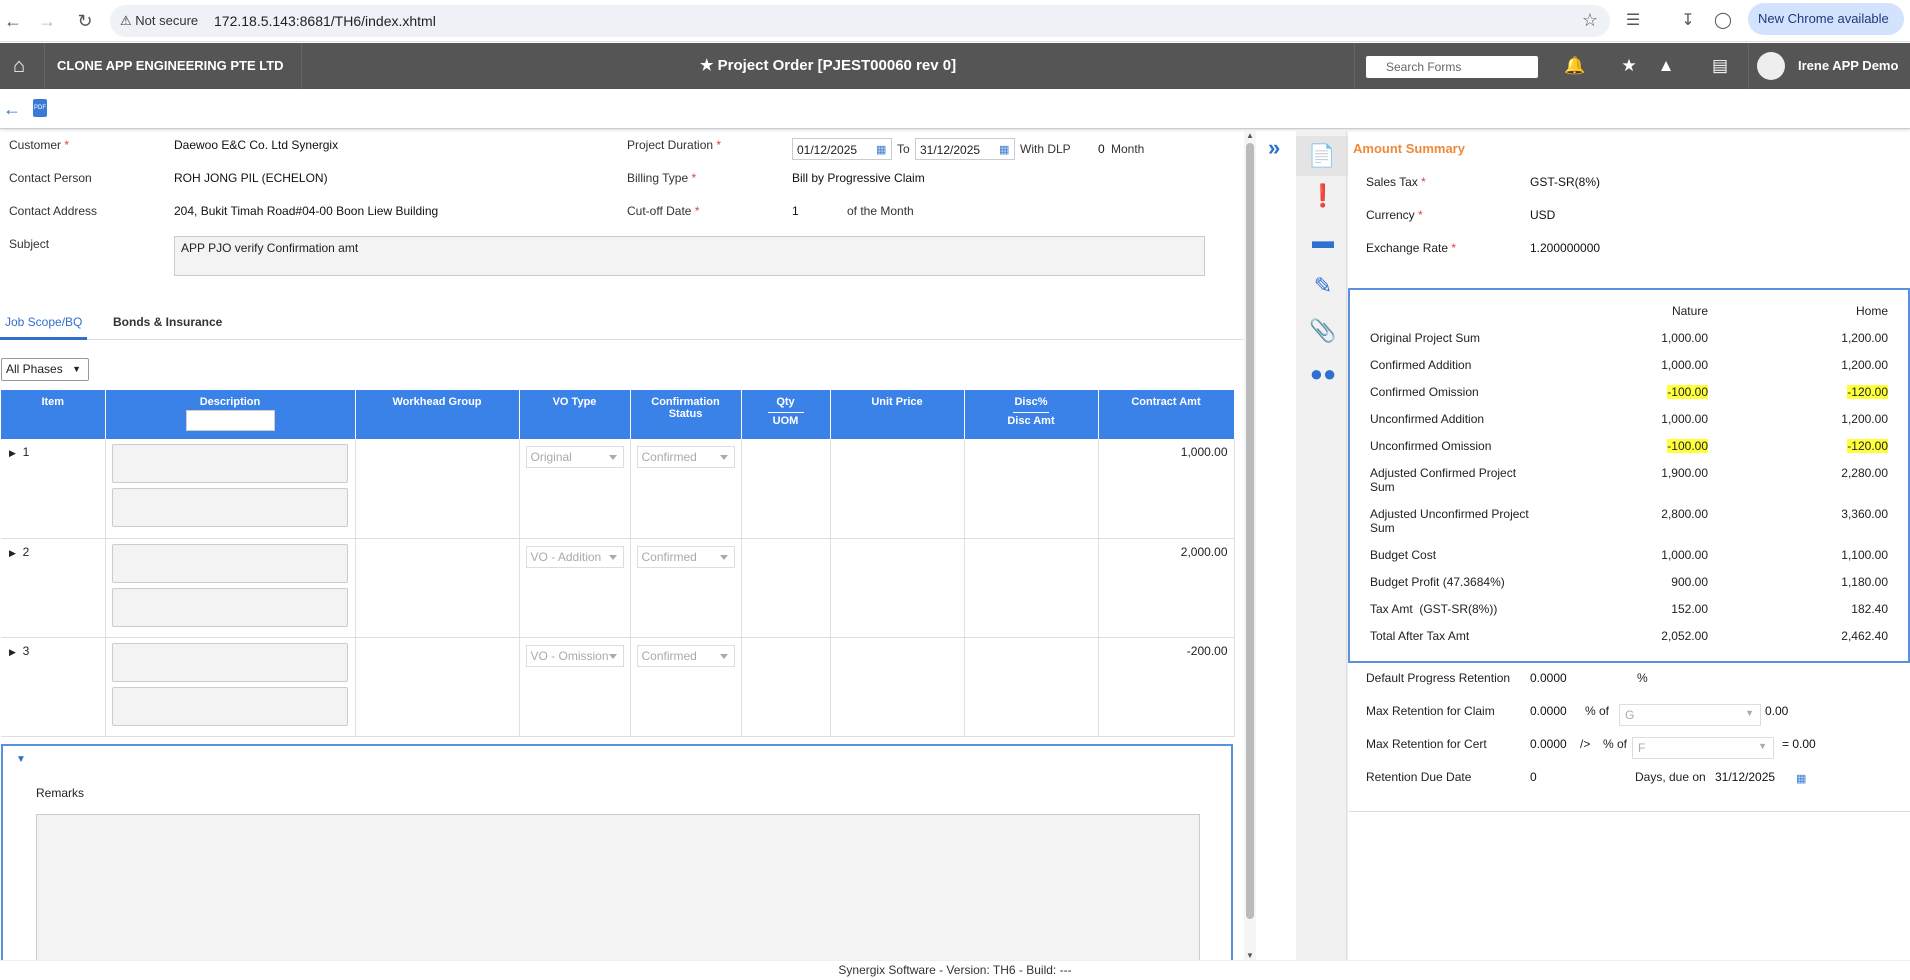 The image size is (1910, 980). I want to click on profile-icon: ◯, so click(1723, 21).